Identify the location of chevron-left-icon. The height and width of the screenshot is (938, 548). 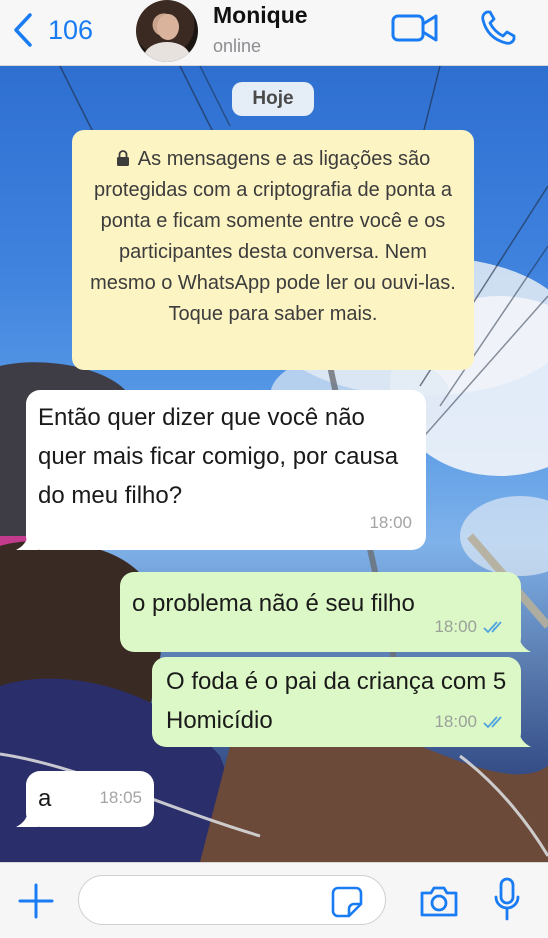
(23, 30).